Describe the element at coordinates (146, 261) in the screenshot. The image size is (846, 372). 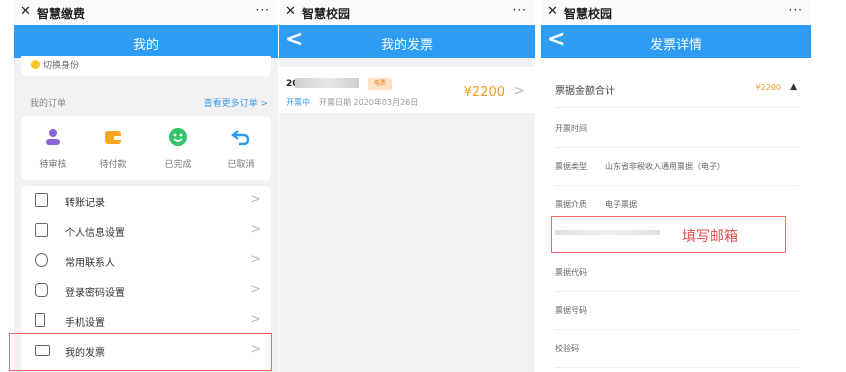
I see `menu-item-contacts: 常用联系人 >` at that location.